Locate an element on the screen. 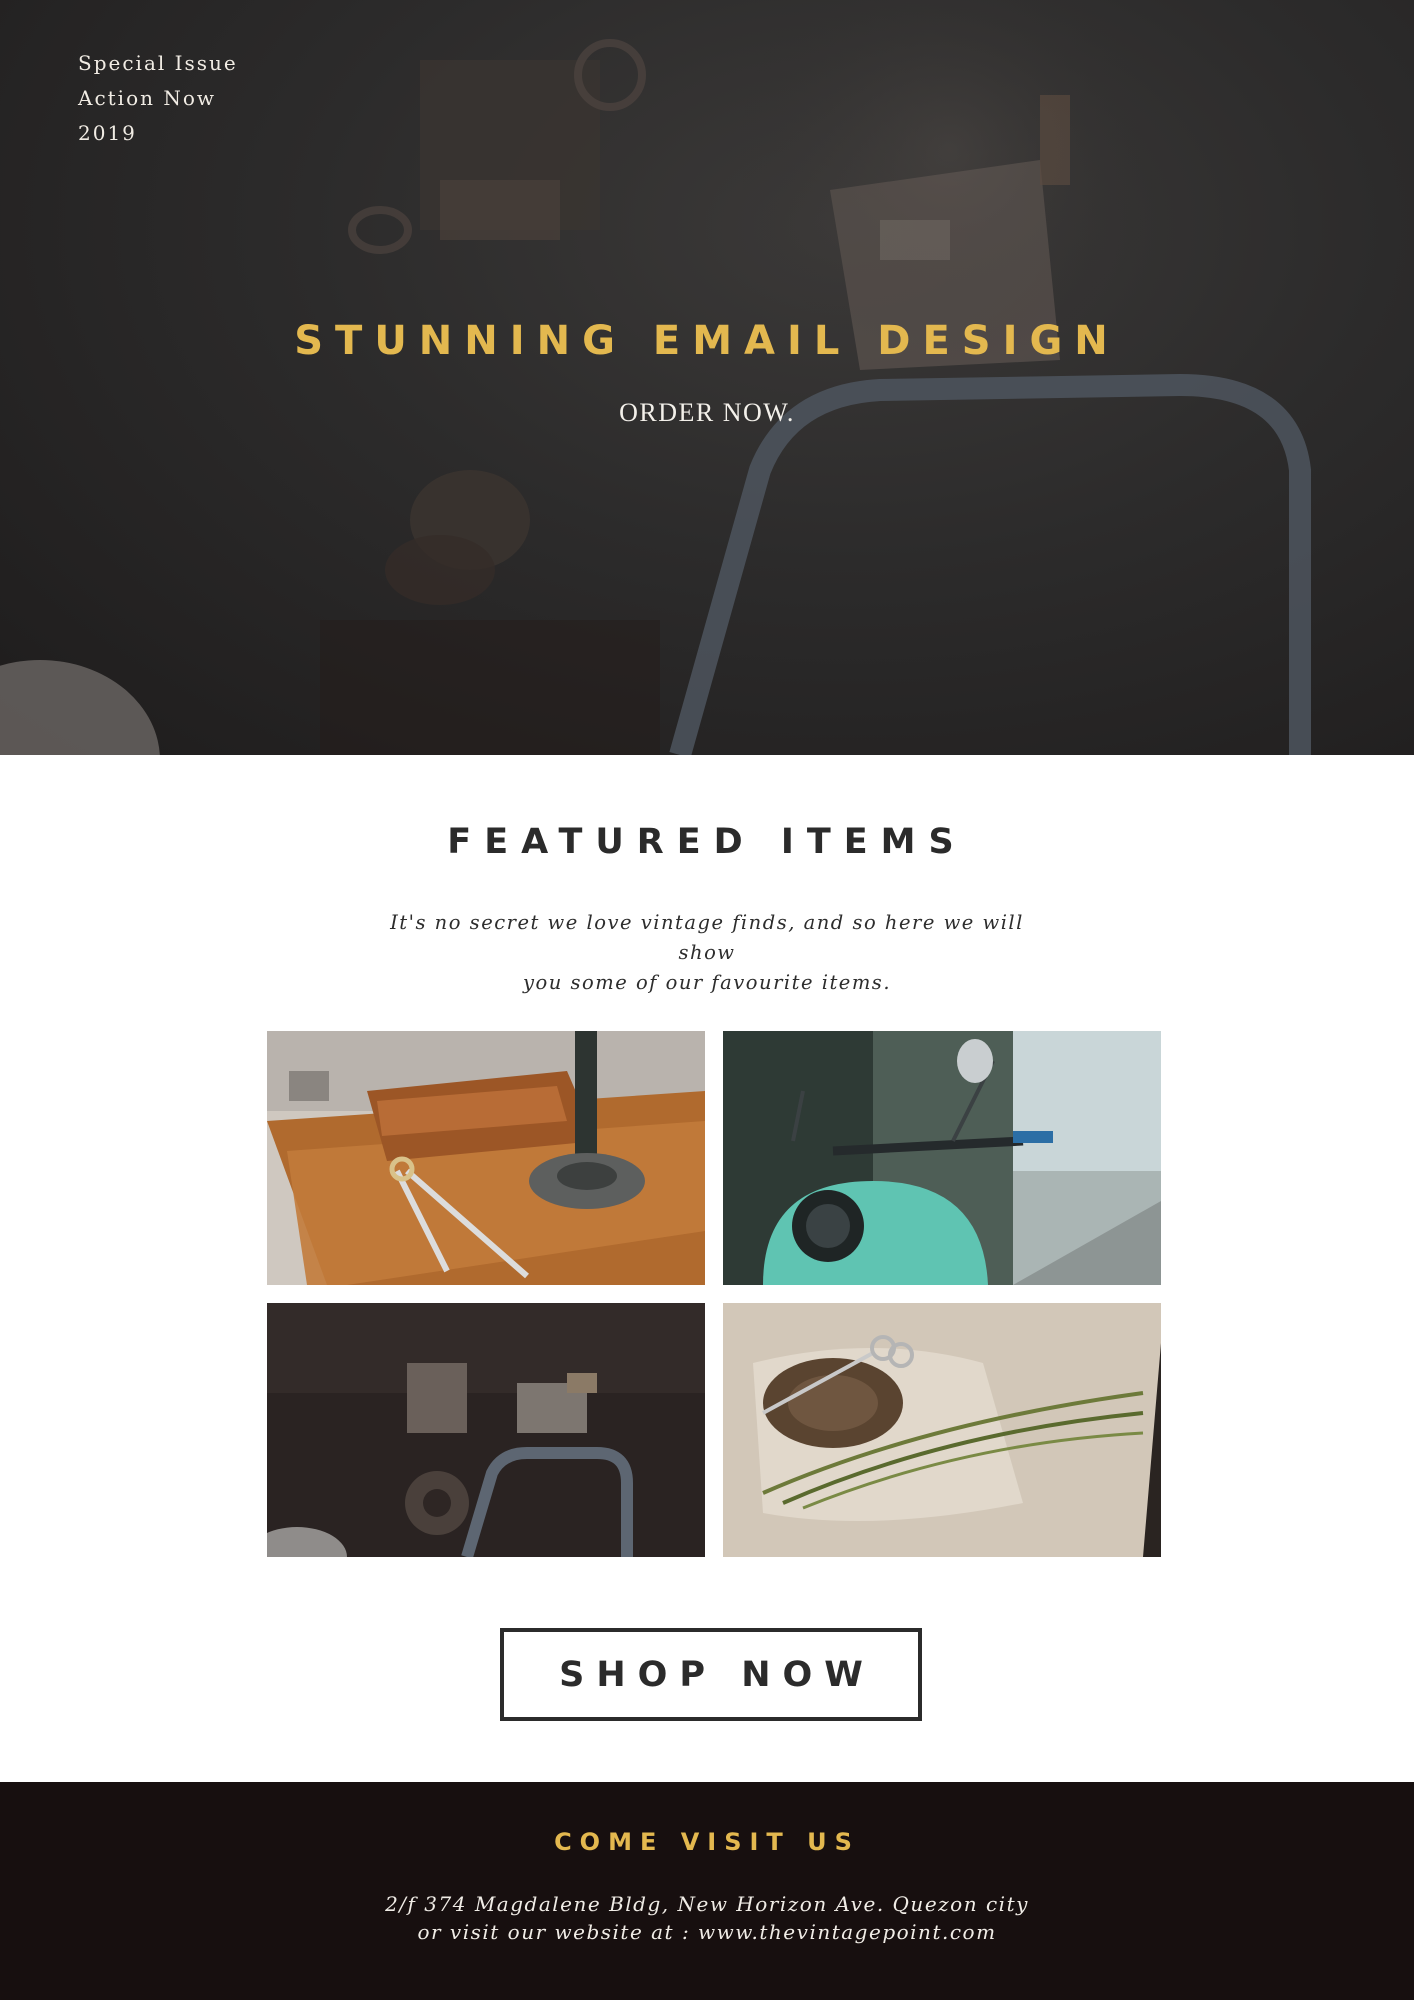 The image size is (1414, 2000). intro-line: you some of our favourite items. is located at coordinates (707, 982).